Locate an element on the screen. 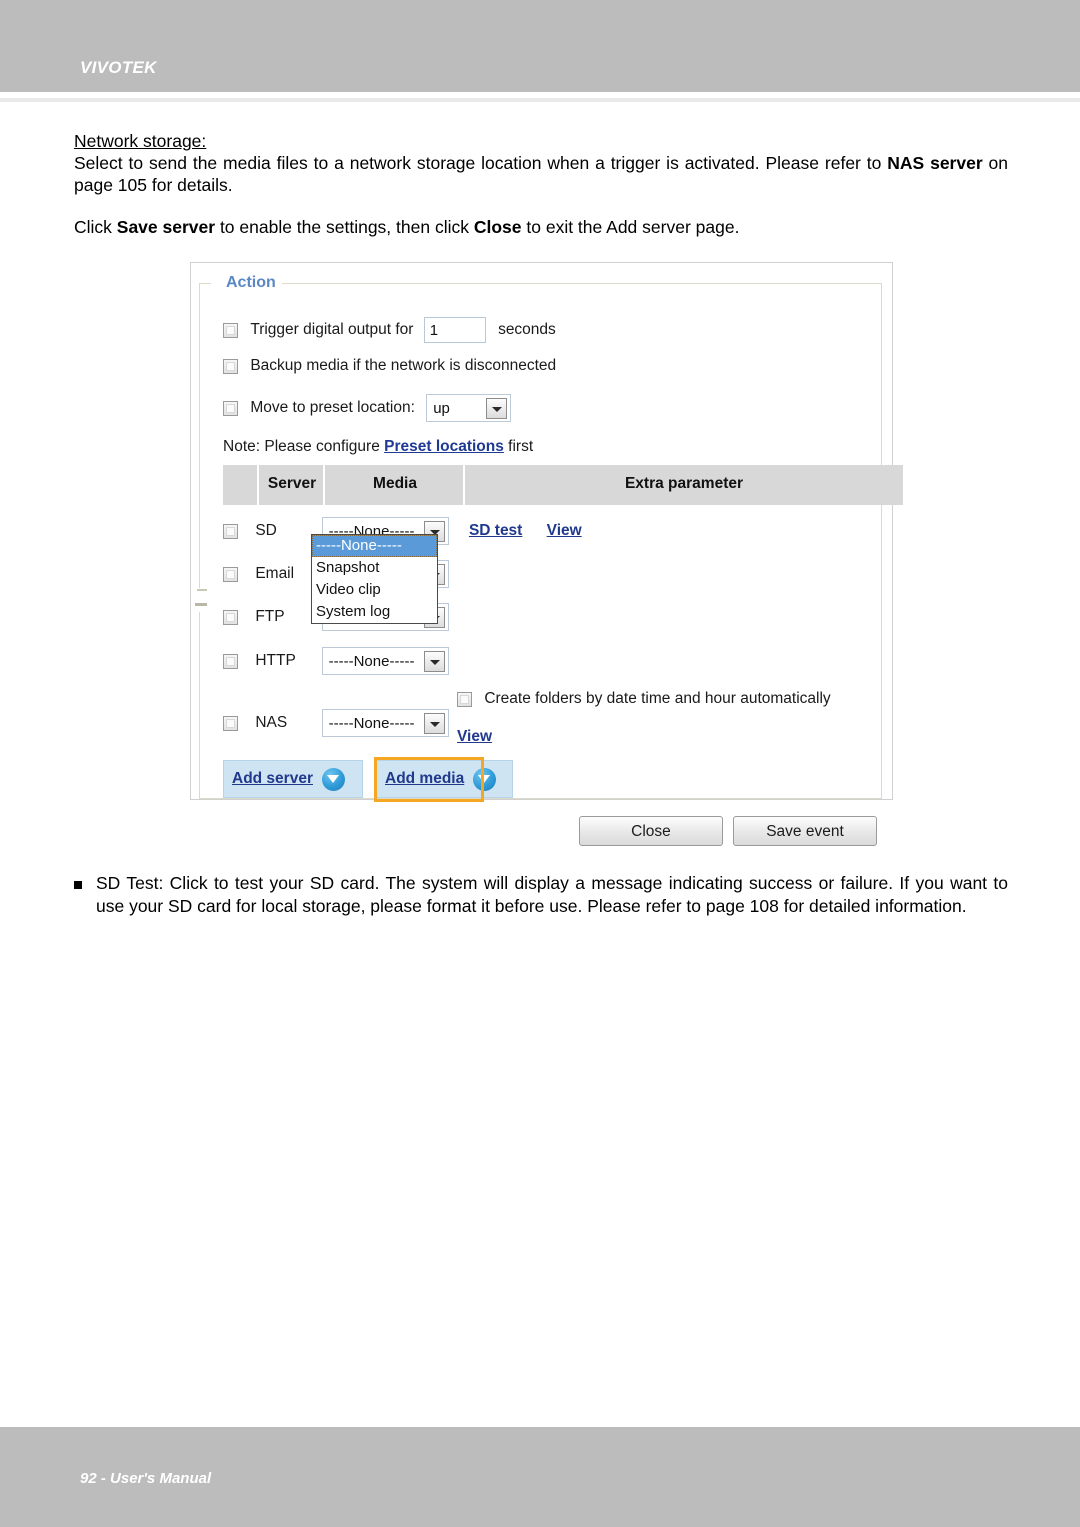 The width and height of the screenshot is (1080, 1527). sd-row-checkbox is located at coordinates (230, 531).